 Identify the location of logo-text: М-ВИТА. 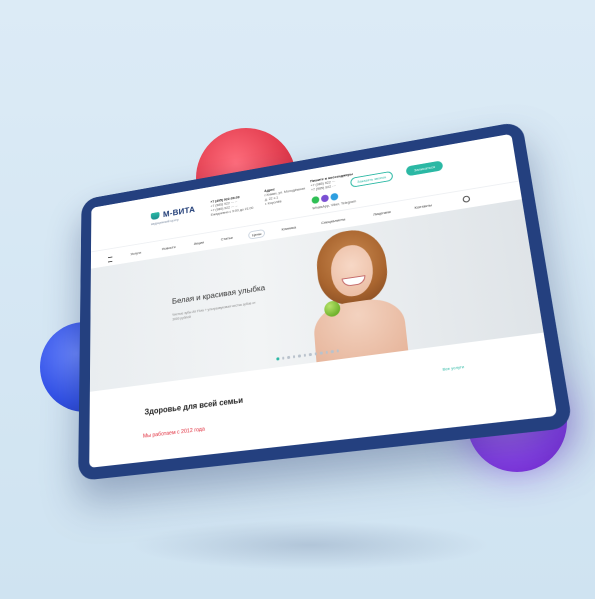
(179, 211).